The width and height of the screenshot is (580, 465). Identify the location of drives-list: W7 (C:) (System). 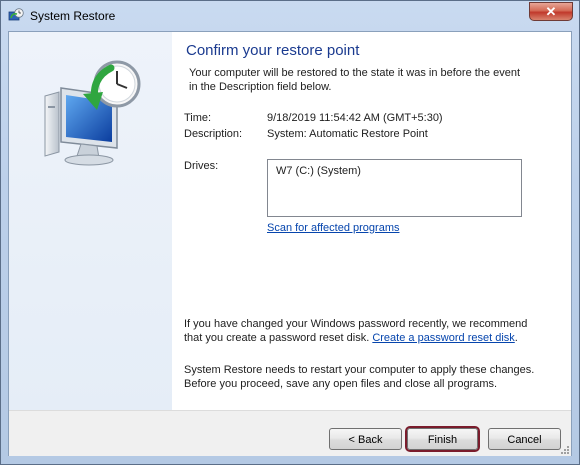
(394, 188).